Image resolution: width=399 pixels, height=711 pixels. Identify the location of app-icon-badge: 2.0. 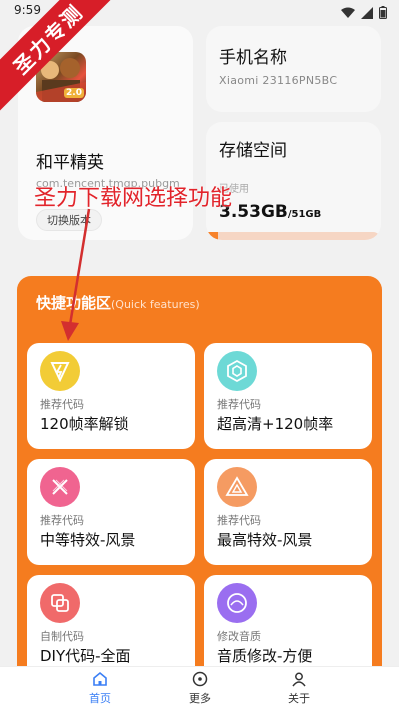
(74, 93).